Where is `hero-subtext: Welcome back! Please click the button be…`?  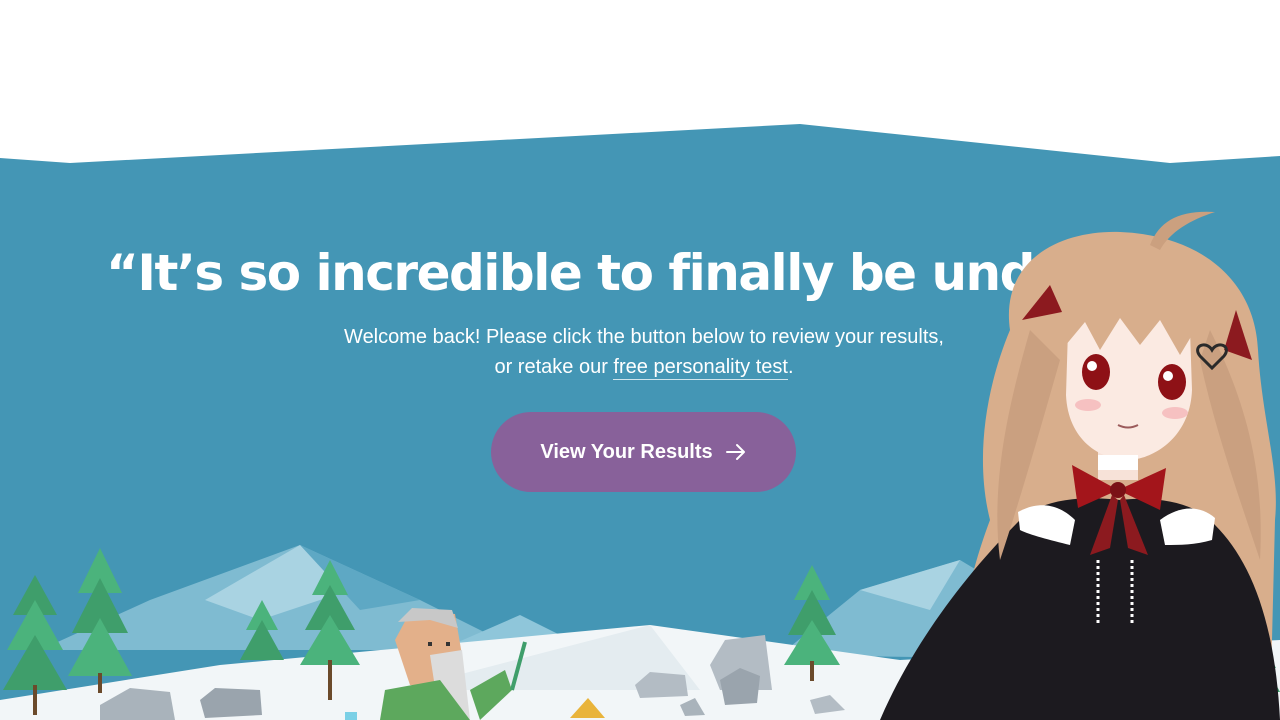
hero-subtext: Welcome back! Please click the button be… is located at coordinates (640, 352).